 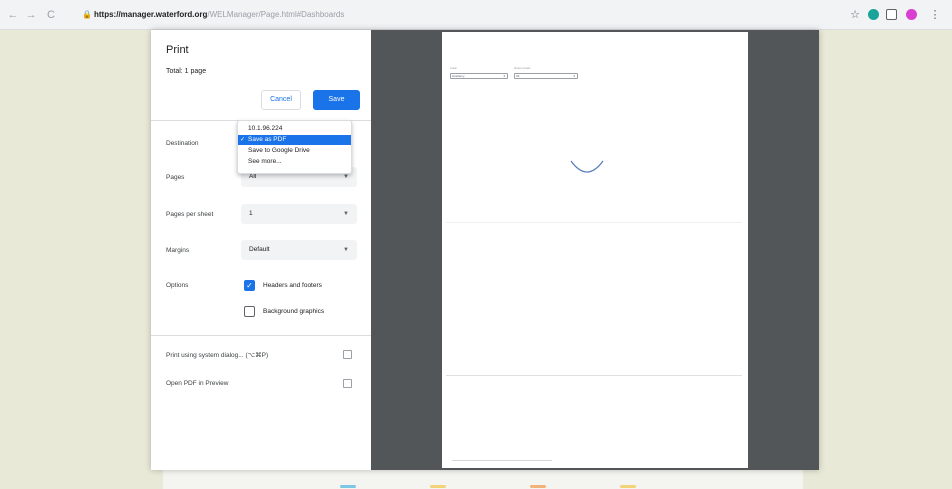 I want to click on lock-icon: 🔒, so click(x=87, y=14).